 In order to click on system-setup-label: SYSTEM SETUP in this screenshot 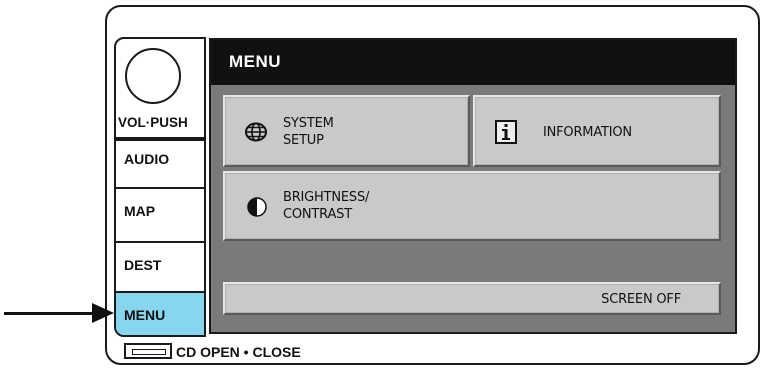, I will do `click(308, 132)`.